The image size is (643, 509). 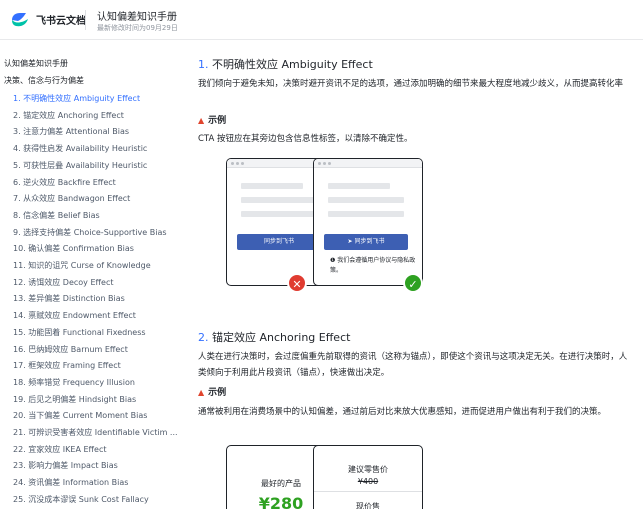 I want to click on heading-number: 2., so click(x=203, y=337).